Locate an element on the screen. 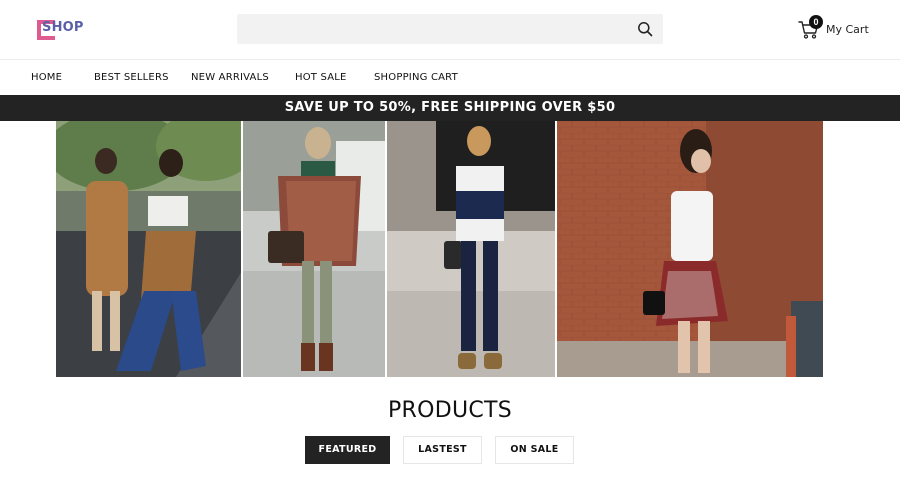 This screenshot has width=900, height=484. cart-icon: 0 is located at coordinates (810, 27).